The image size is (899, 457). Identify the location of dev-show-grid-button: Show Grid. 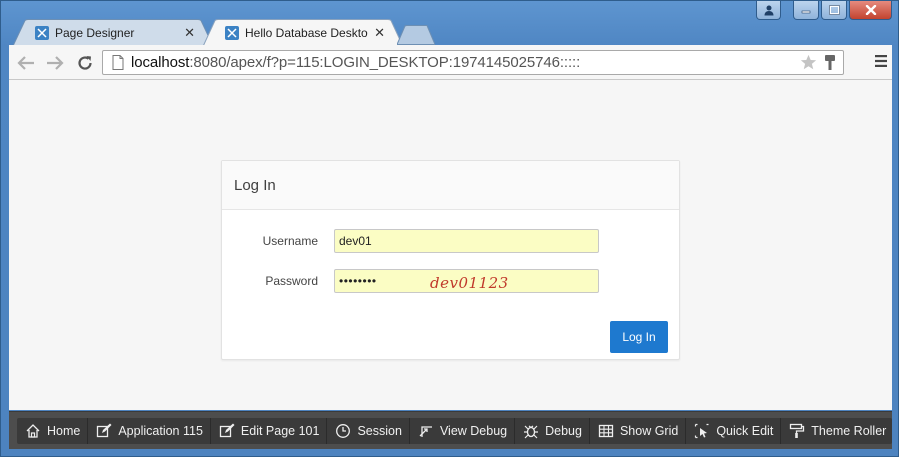
(638, 431).